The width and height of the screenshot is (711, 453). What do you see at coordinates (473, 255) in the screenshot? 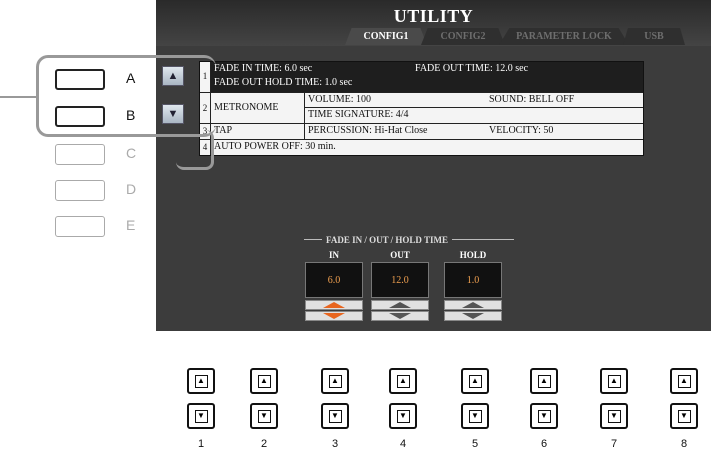
I see `fade-hold-label: HOLD` at bounding box center [473, 255].